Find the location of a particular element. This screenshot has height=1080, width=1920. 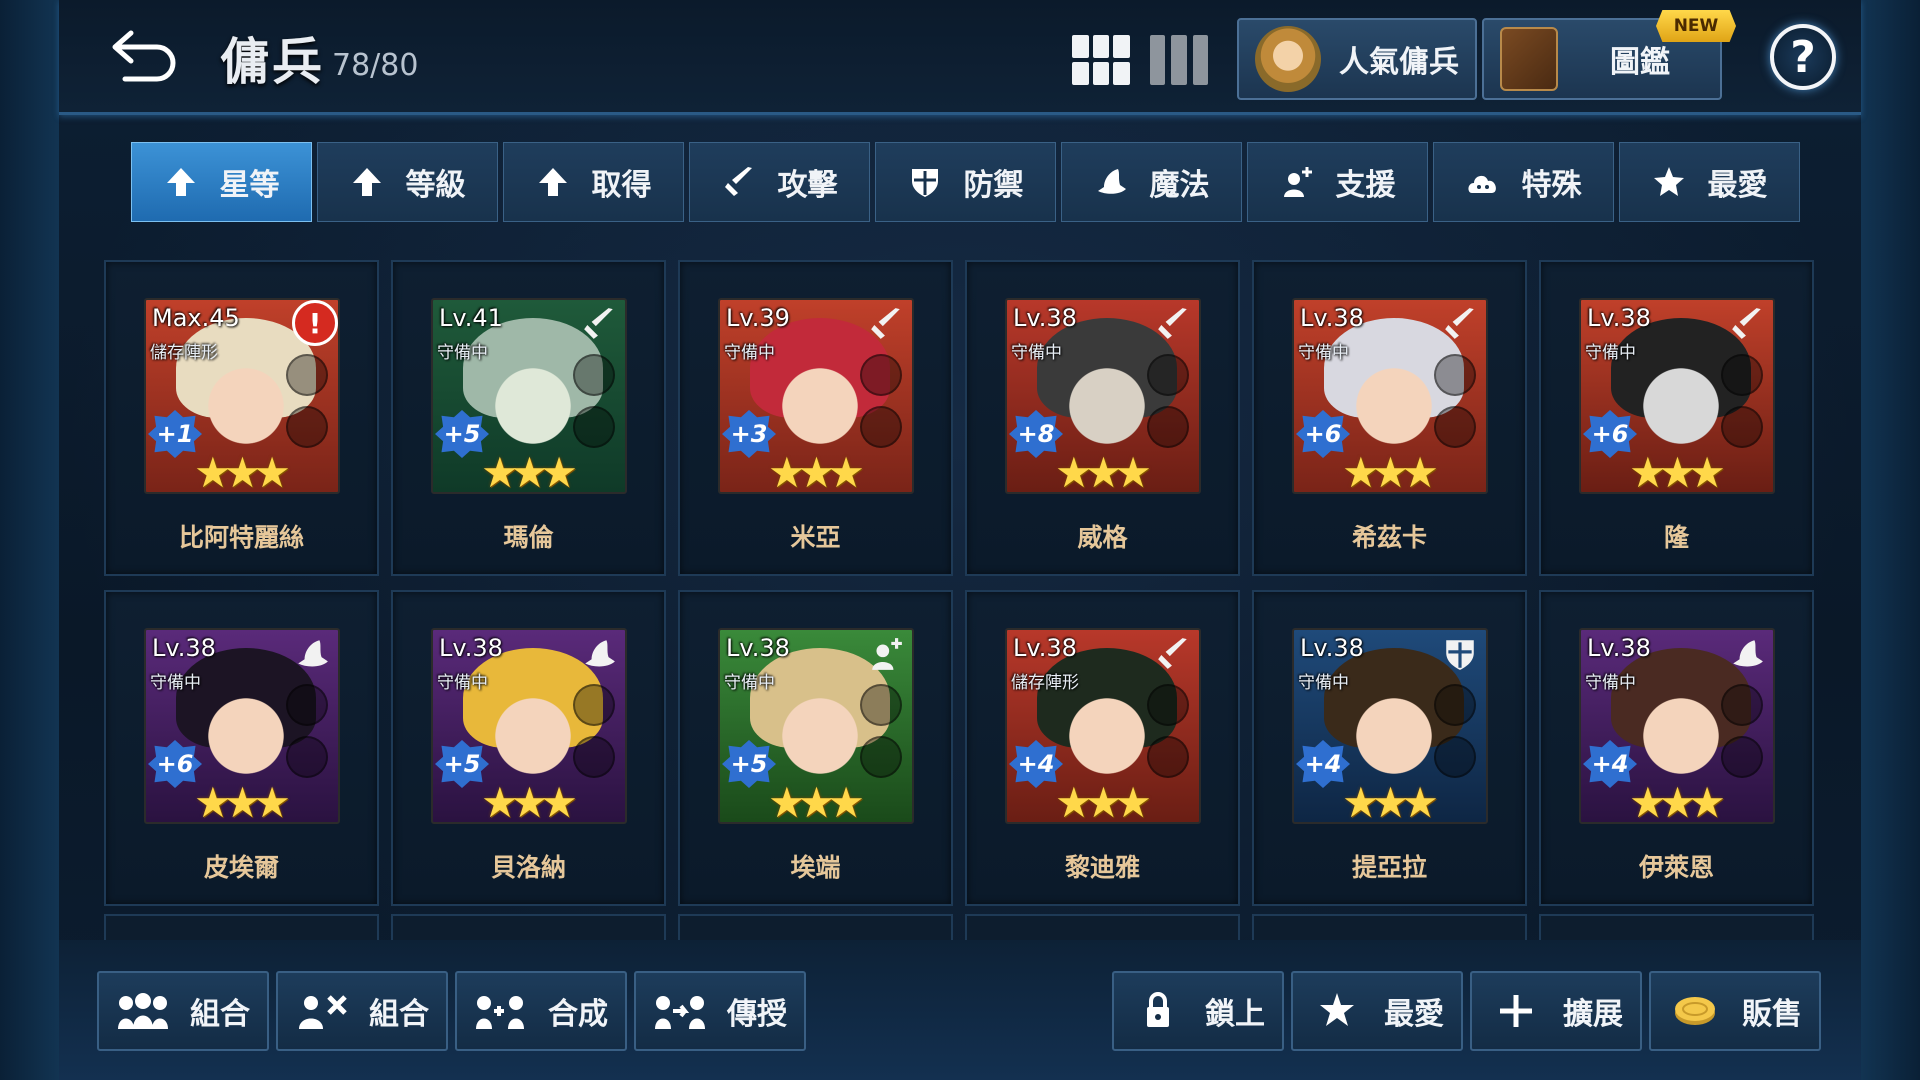

mercenary-card: Lv.39 守備中 +3 ★★★ 米亞 is located at coordinates (815, 418).